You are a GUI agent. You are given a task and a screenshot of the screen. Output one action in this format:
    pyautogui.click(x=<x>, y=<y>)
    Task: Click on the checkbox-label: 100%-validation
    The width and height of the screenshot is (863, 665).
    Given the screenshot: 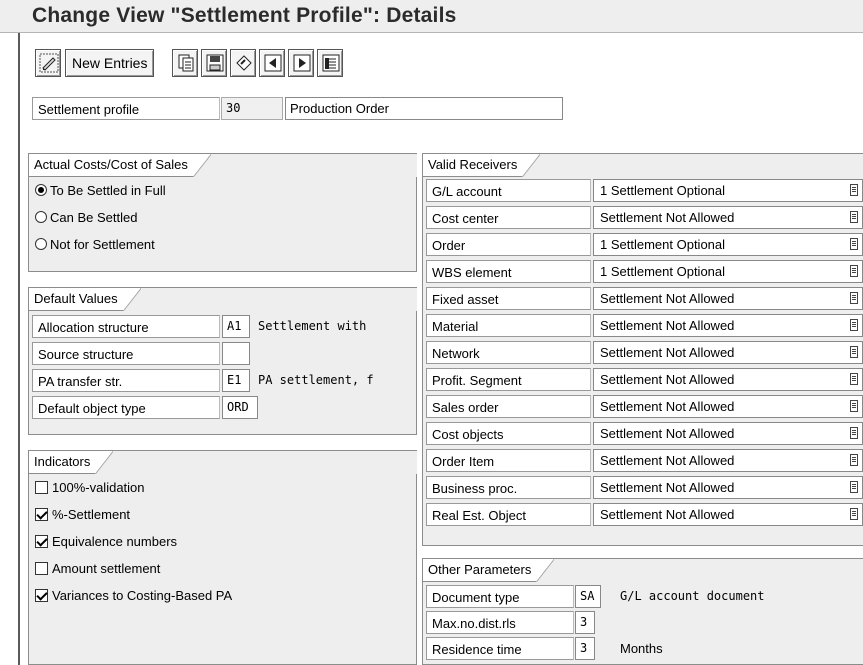 What is the action you would take?
    pyautogui.click(x=98, y=487)
    